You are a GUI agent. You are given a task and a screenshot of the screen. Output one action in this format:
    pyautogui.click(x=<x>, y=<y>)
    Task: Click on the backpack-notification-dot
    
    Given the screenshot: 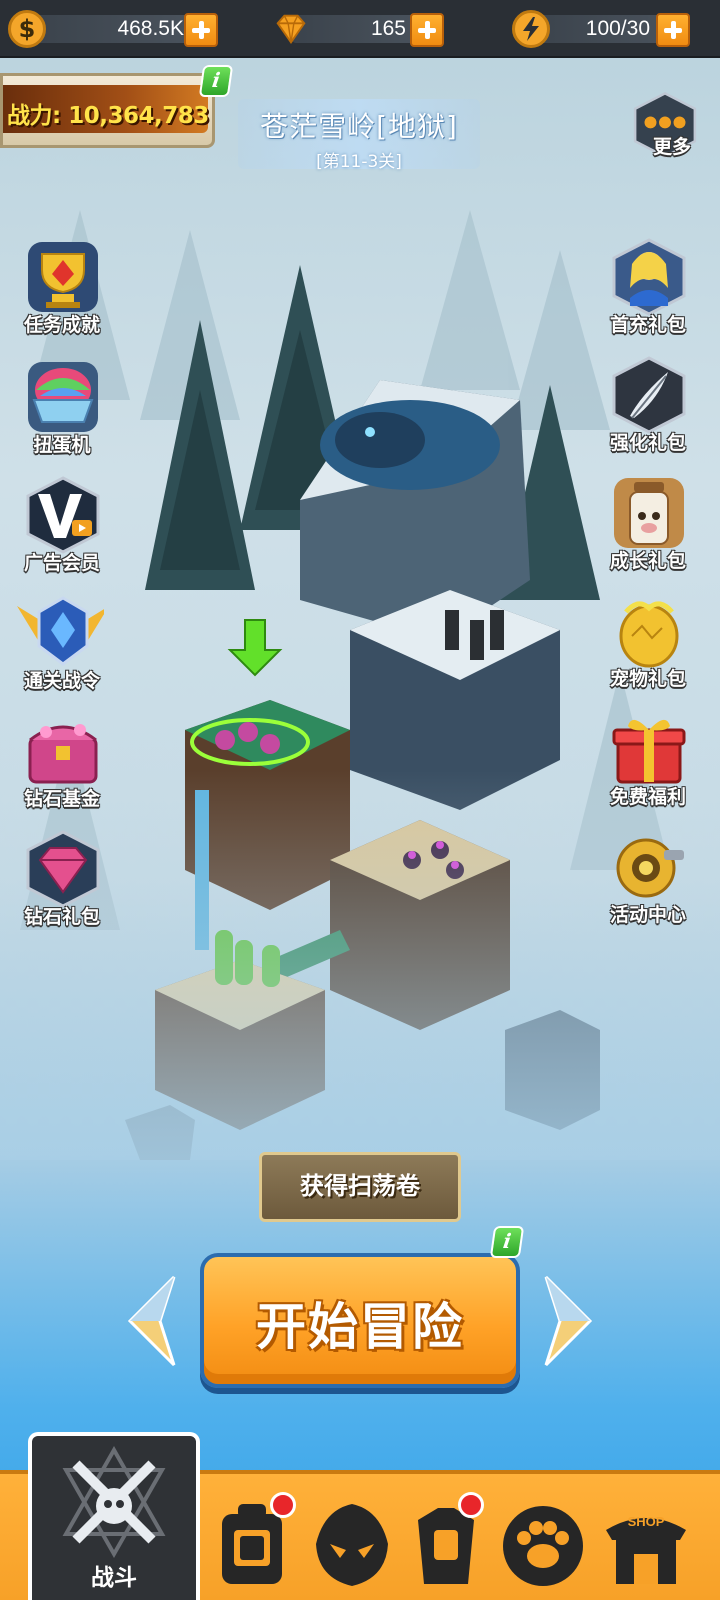 What is the action you would take?
    pyautogui.click(x=283, y=1505)
    